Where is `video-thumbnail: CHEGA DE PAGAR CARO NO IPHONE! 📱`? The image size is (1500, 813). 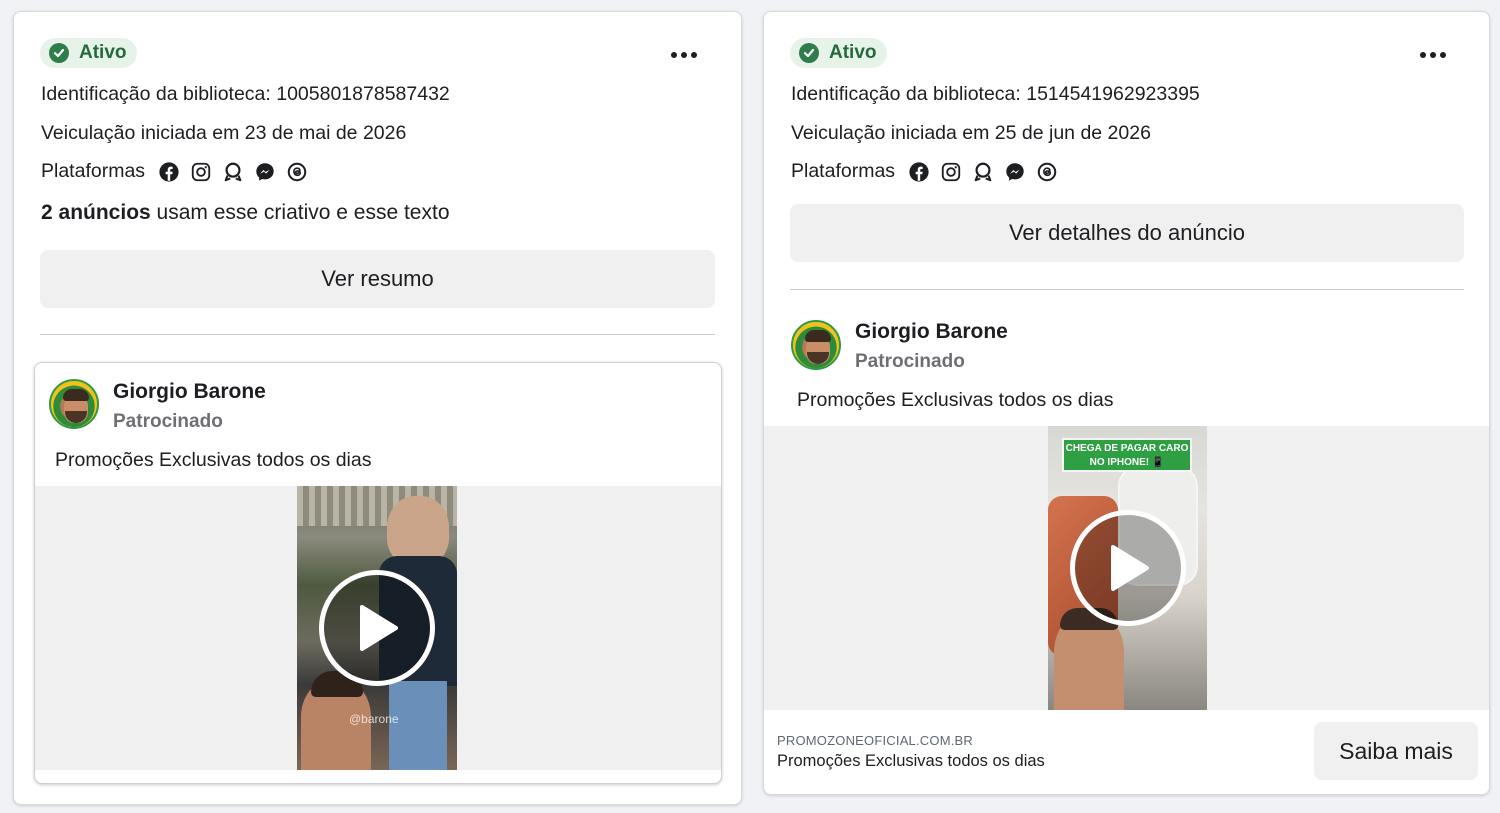
video-thumbnail: CHEGA DE PAGAR CARO NO IPHONE! 📱 is located at coordinates (1127, 568).